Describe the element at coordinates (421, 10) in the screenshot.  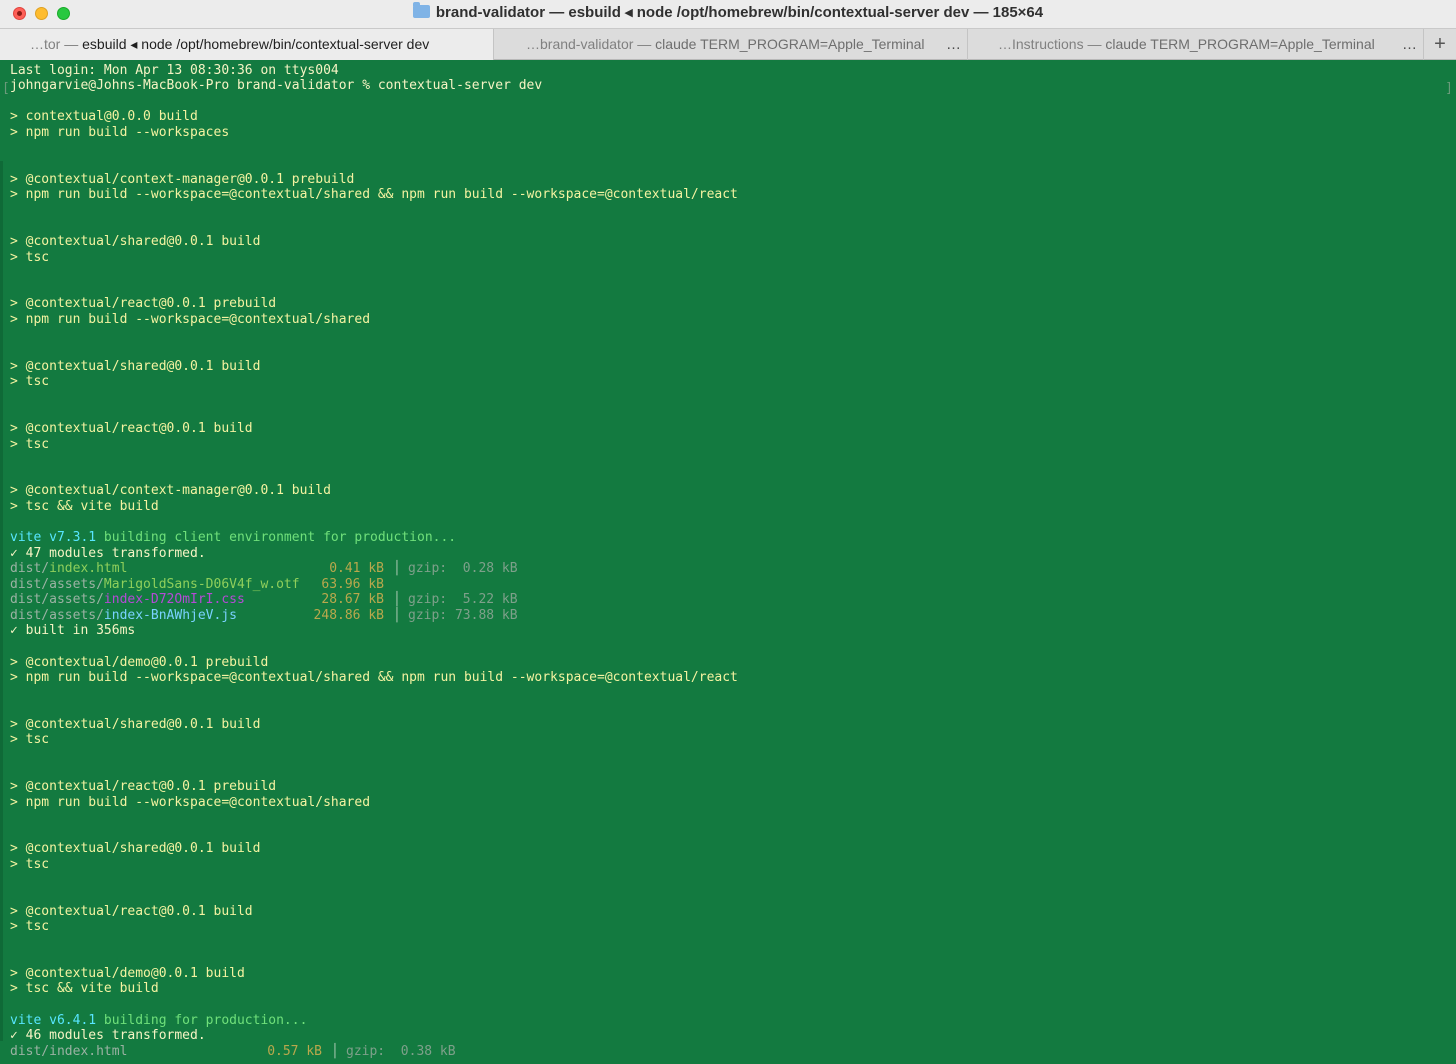
I see `folder-icon` at that location.